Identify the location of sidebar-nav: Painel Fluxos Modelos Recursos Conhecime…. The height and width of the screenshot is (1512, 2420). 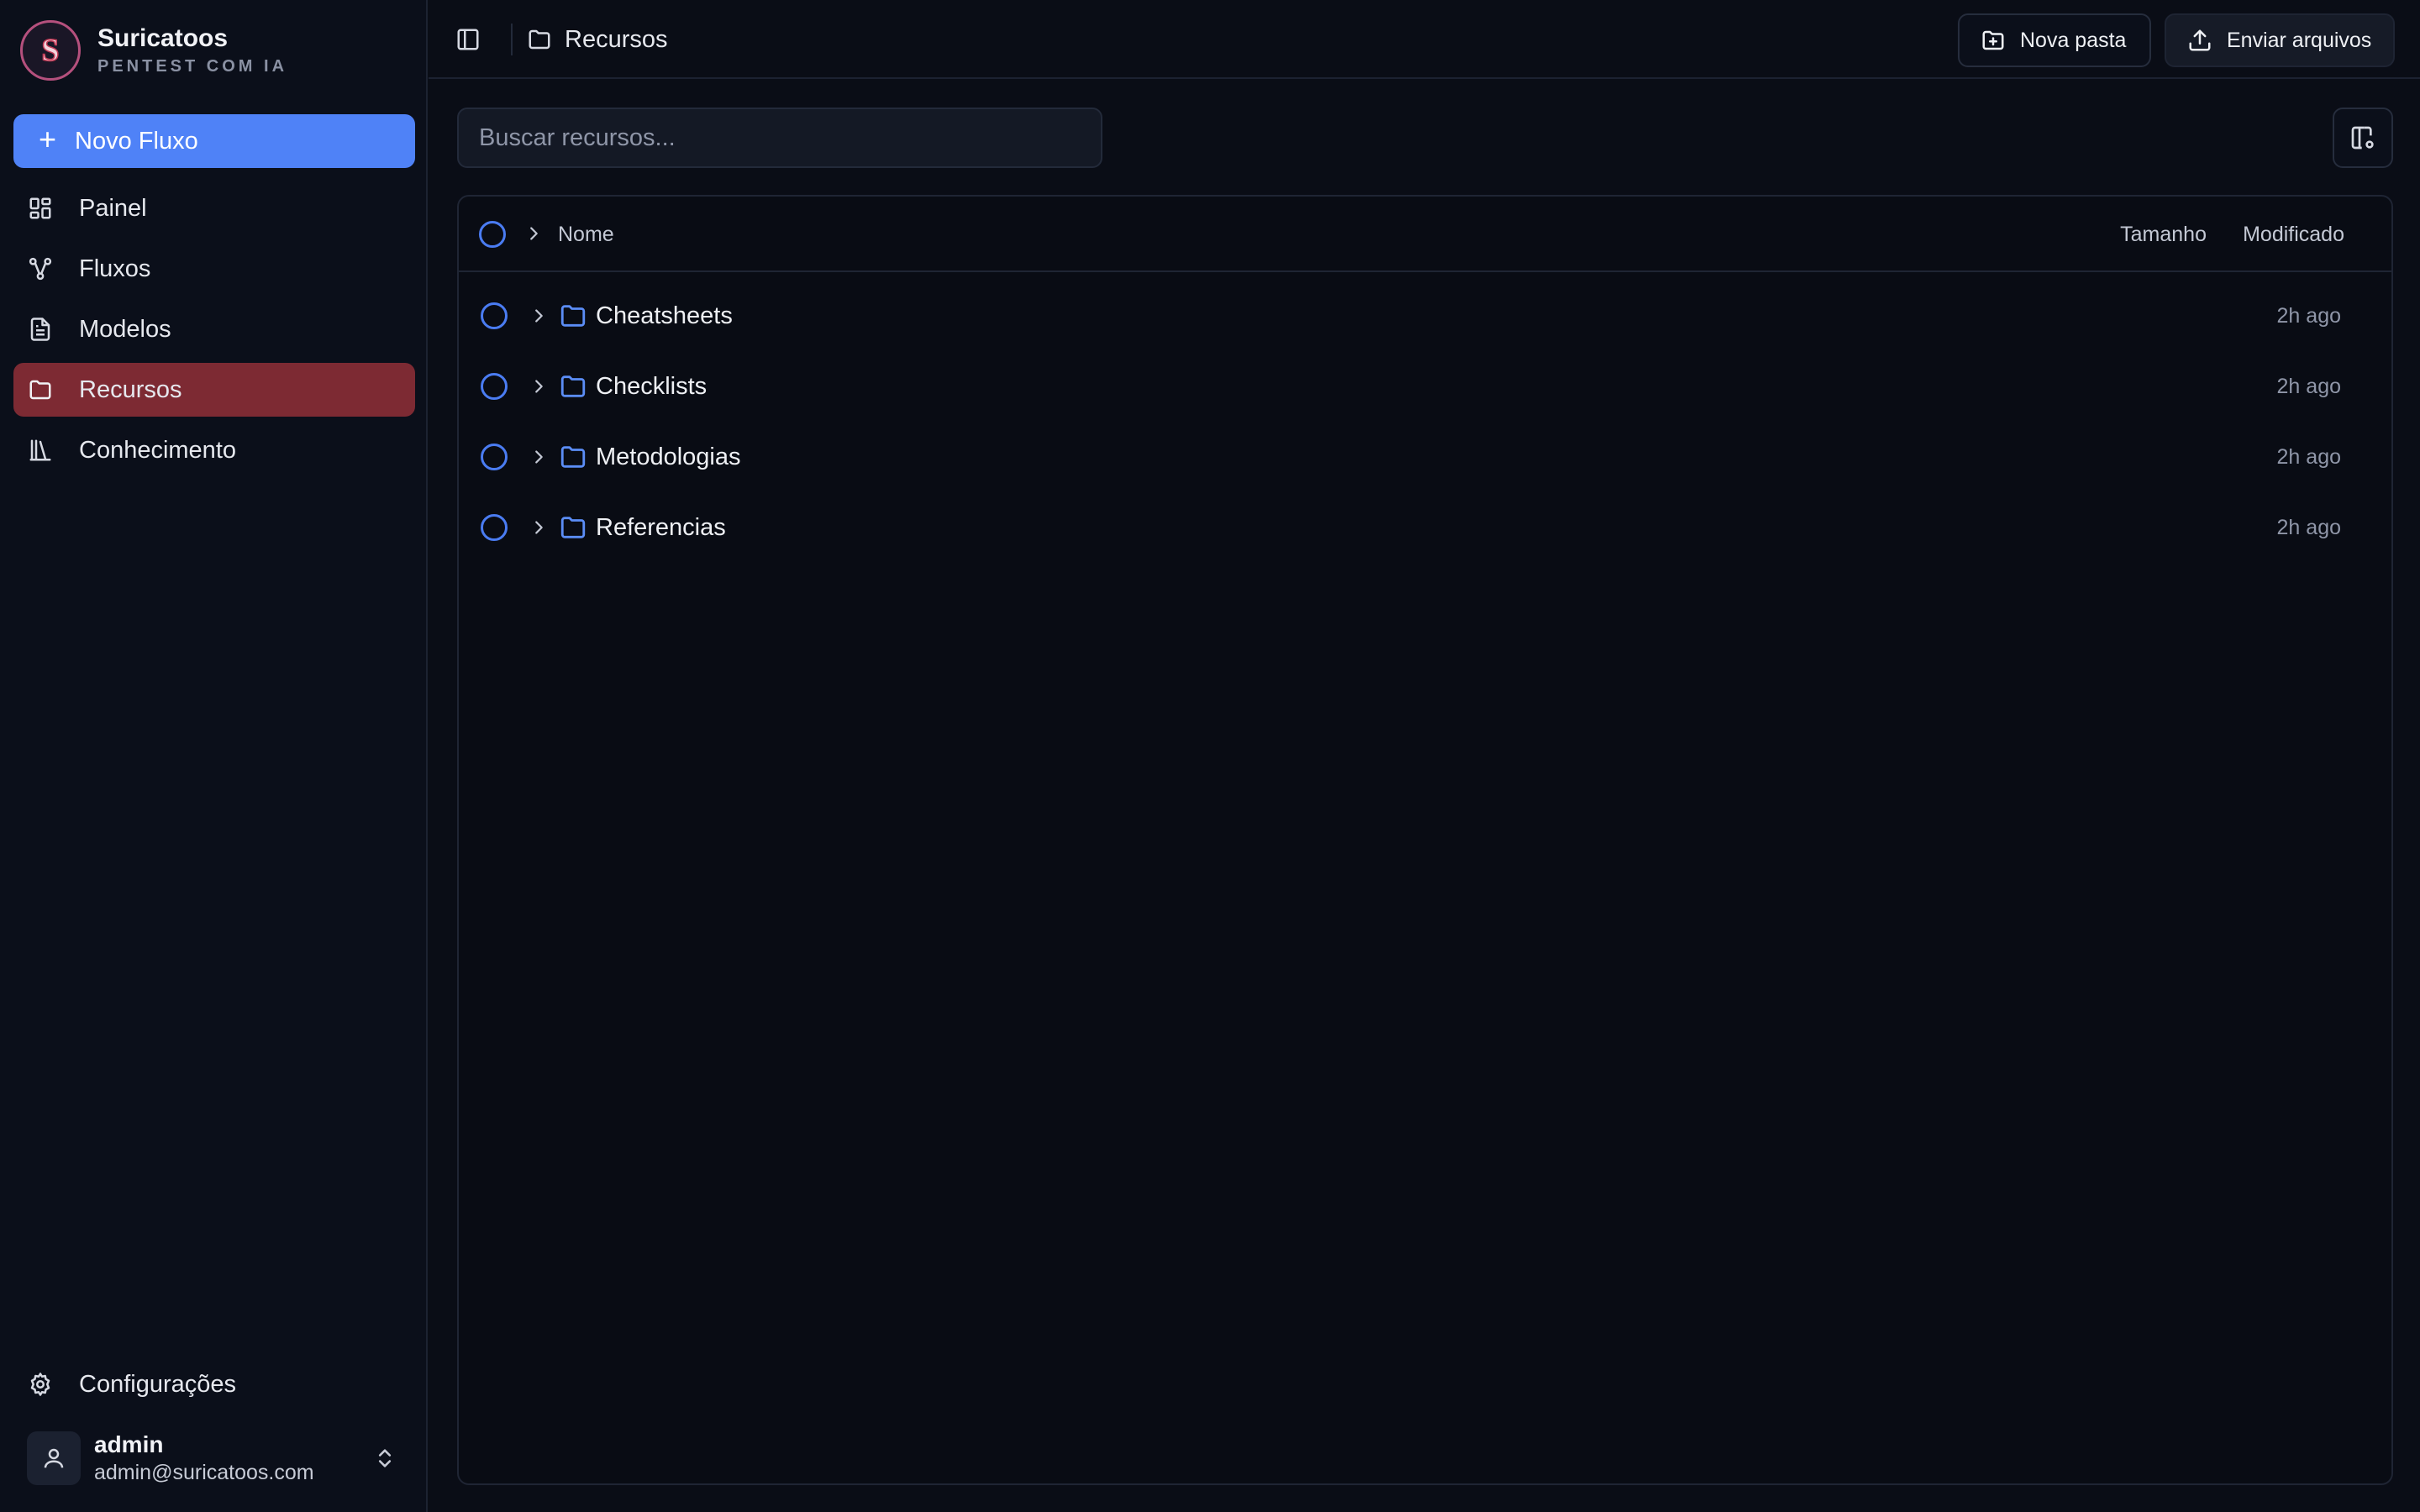
(214, 332).